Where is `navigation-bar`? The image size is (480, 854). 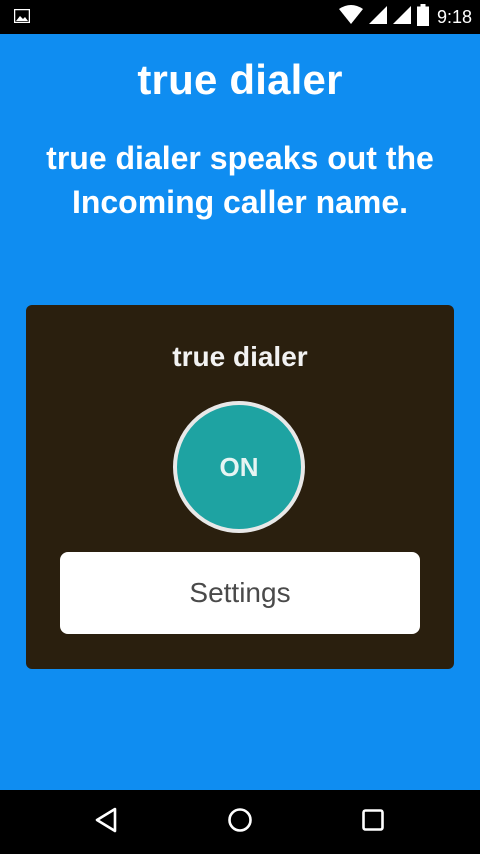
navigation-bar is located at coordinates (240, 822).